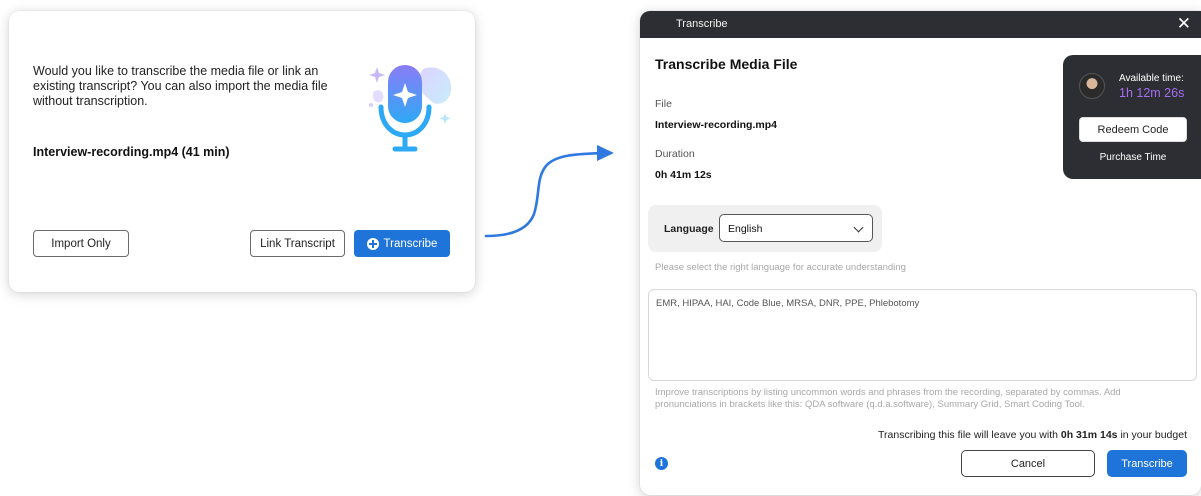 The width and height of the screenshot is (1201, 496). Describe the element at coordinates (1153, 435) in the screenshot. I see `budget-notice-suffix: in your budget` at that location.